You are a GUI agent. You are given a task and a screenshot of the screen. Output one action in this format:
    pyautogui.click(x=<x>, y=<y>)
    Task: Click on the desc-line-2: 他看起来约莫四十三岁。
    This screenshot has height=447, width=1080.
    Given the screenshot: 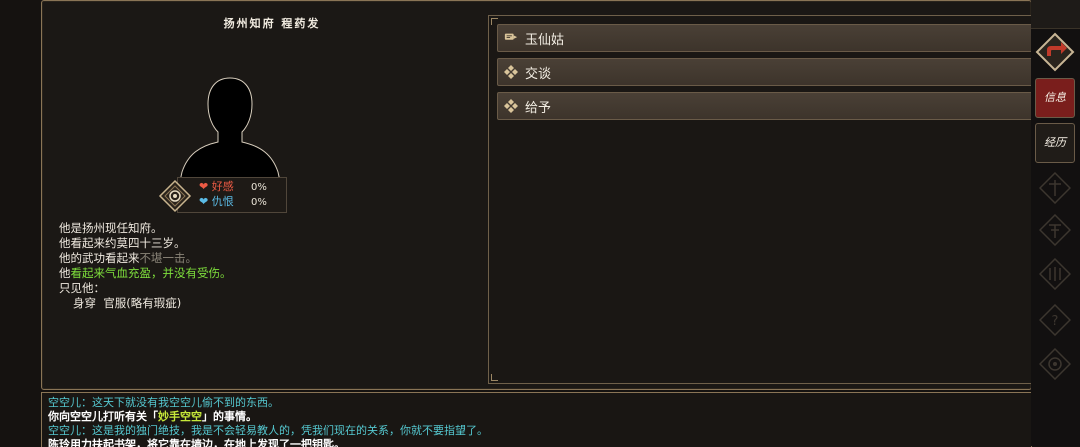 What is the action you would take?
    pyautogui.click(x=122, y=243)
    